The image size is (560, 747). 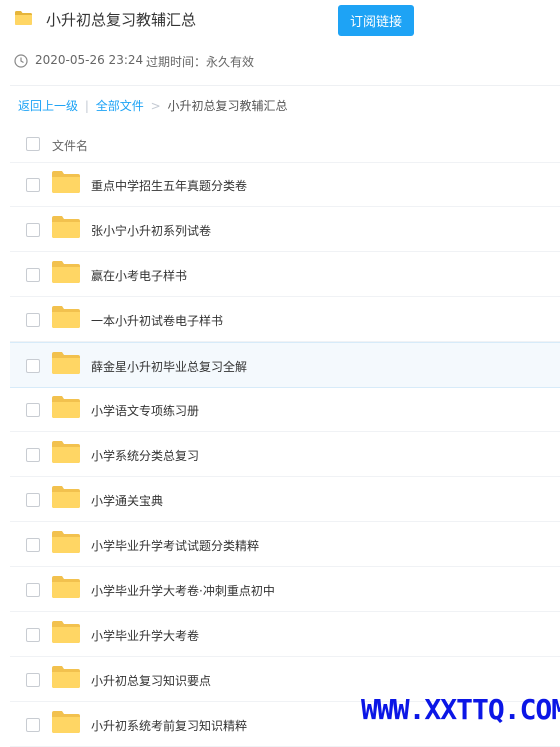 What do you see at coordinates (48, 106) in the screenshot?
I see `back-link: 返回上一级` at bounding box center [48, 106].